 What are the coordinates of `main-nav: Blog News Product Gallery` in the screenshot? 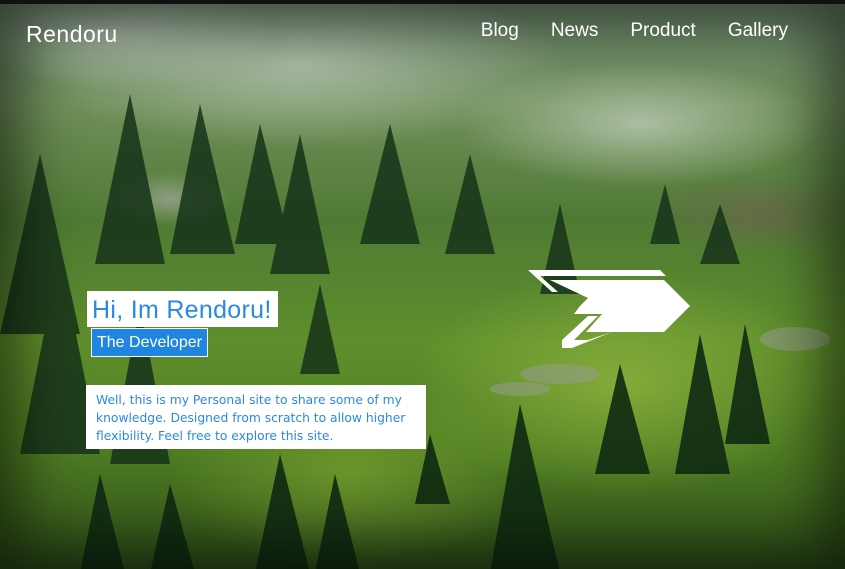 It's located at (634, 31).